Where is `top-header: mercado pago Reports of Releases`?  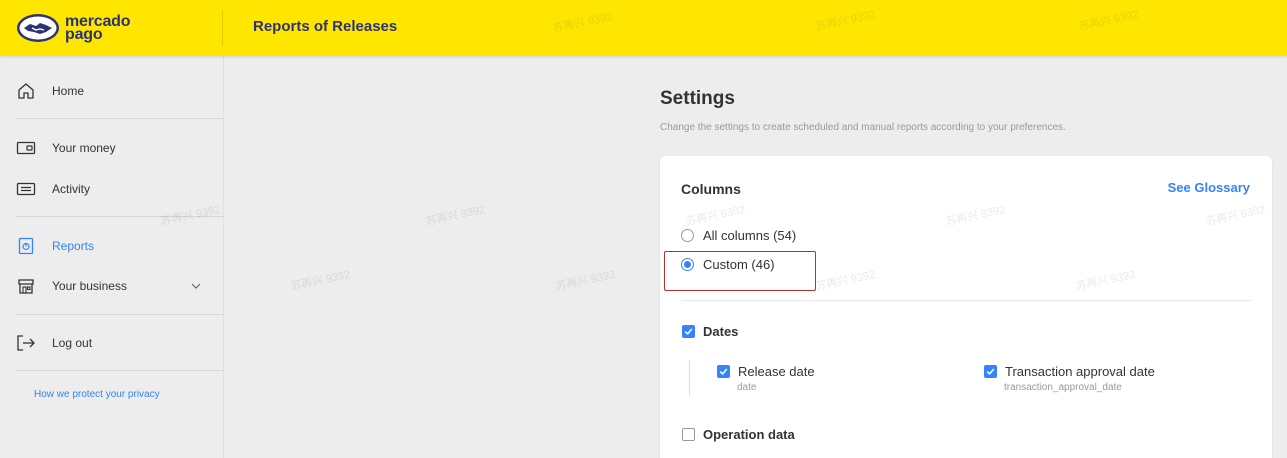
top-header: mercado pago Reports of Releases is located at coordinates (643, 28).